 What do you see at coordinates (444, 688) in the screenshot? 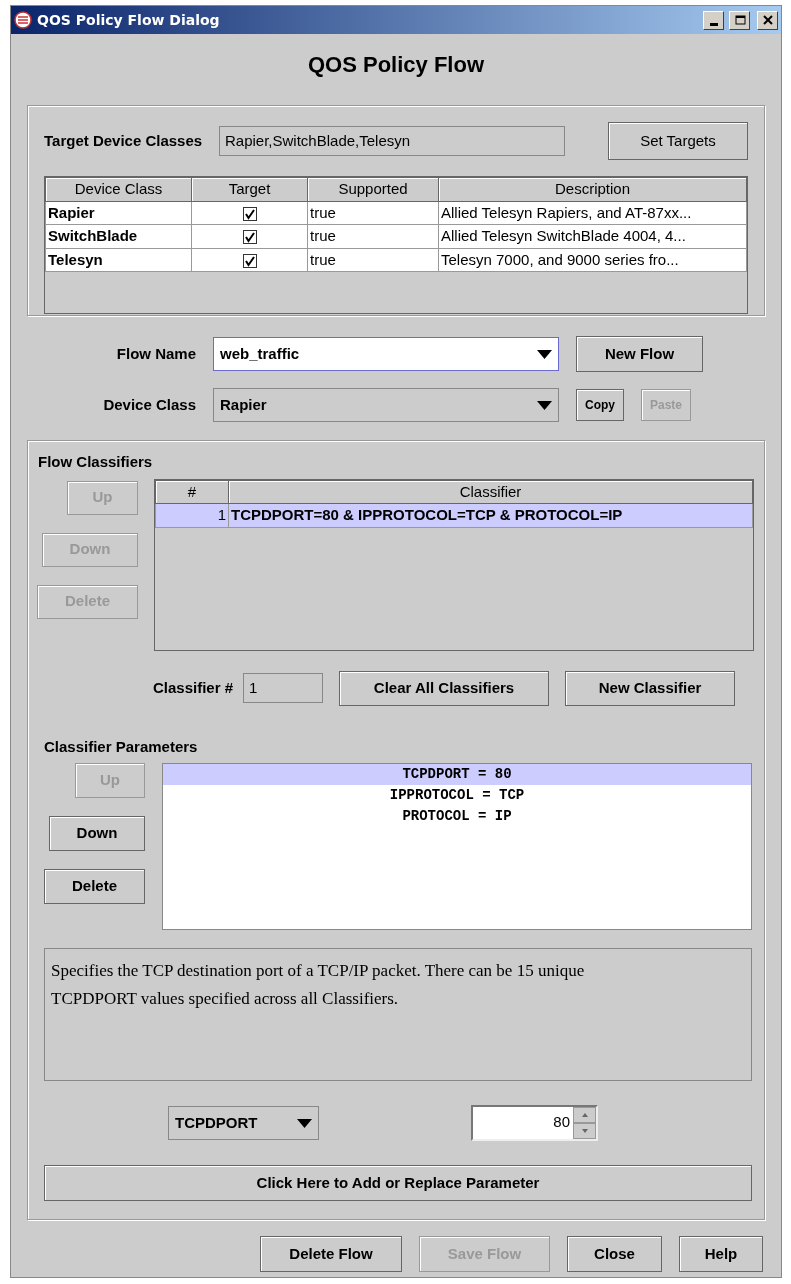
I see `clear-all-classifiers-button: Clear All Classifiers` at bounding box center [444, 688].